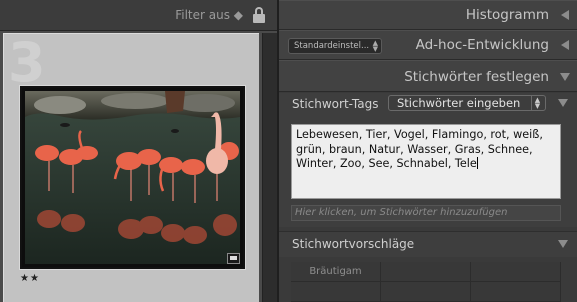 Image resolution: width=577 pixels, height=302 pixels. Describe the element at coordinates (477, 163) in the screenshot. I see `text-caret` at that location.